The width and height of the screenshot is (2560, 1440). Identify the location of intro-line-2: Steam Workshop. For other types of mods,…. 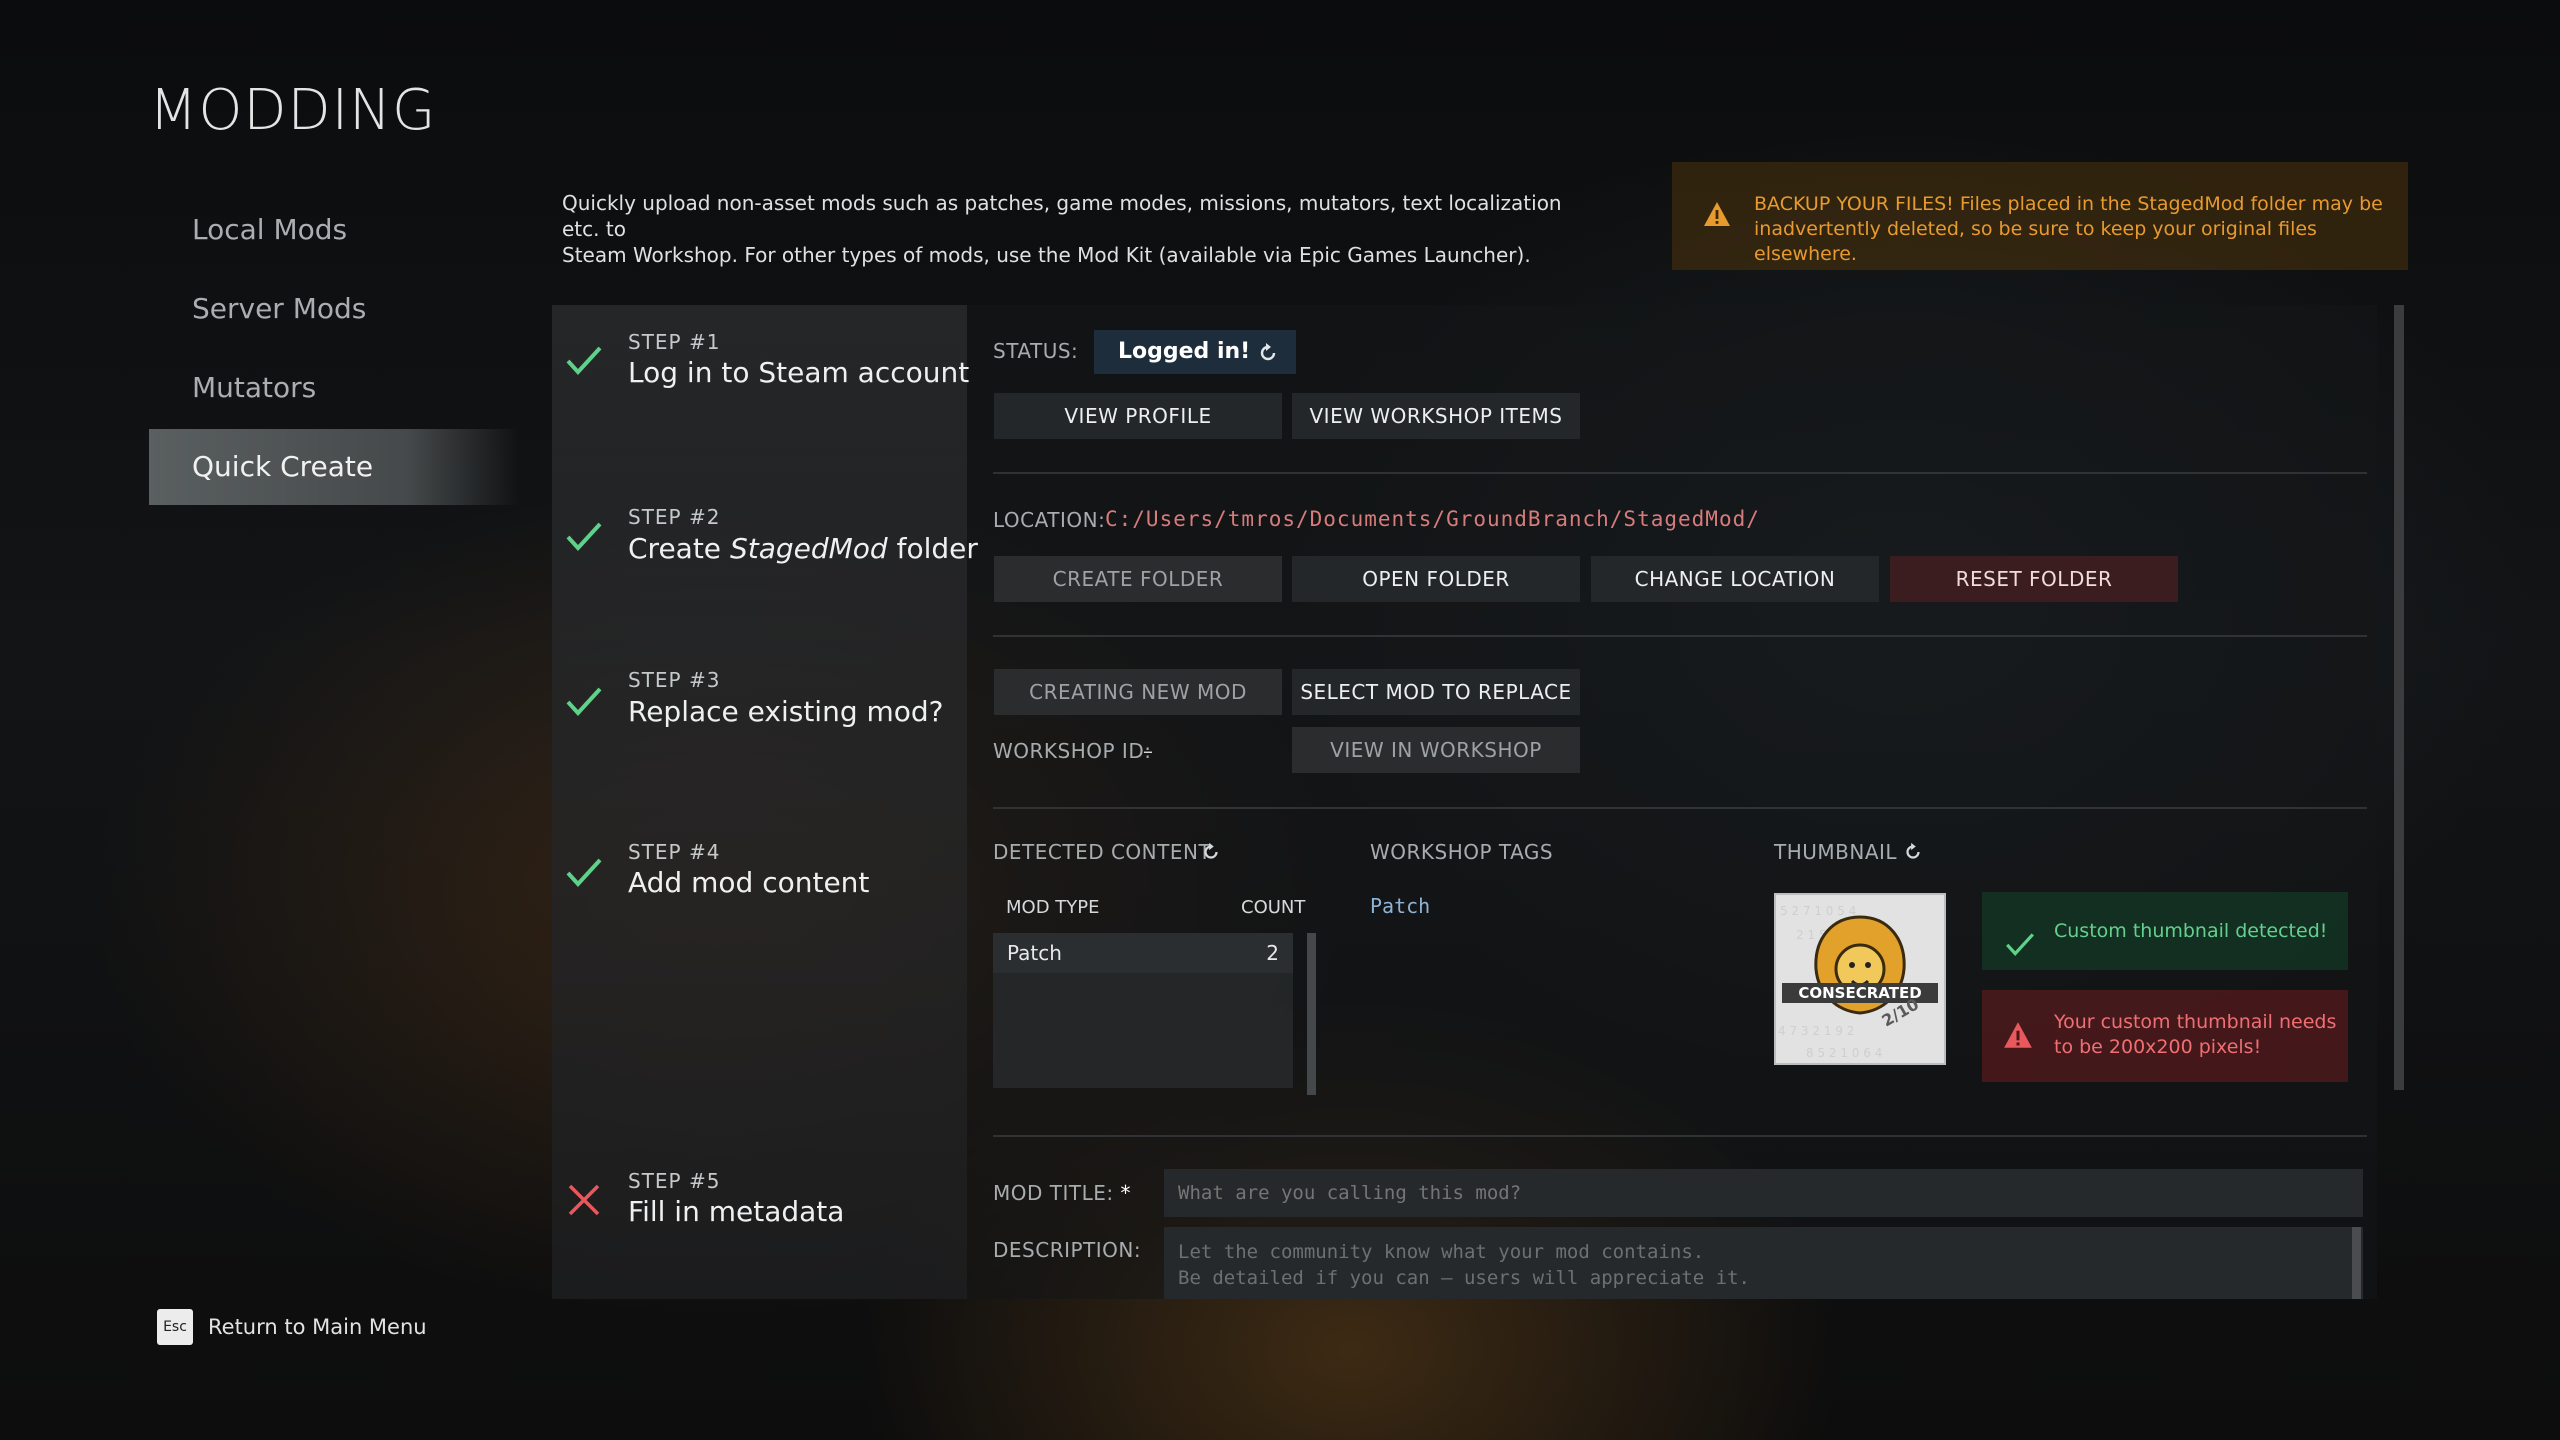
(1046, 255).